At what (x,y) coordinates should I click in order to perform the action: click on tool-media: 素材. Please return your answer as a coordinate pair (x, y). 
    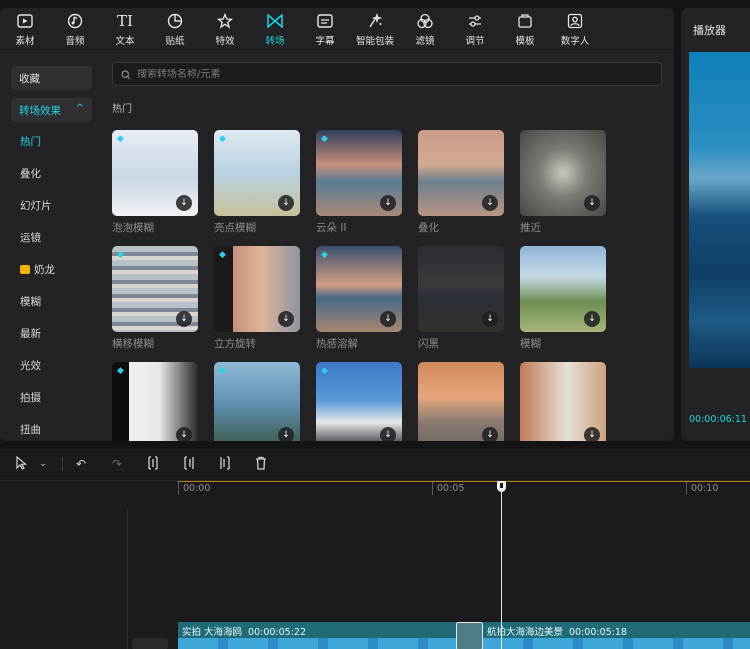
    Looking at the image, I should click on (25, 29).